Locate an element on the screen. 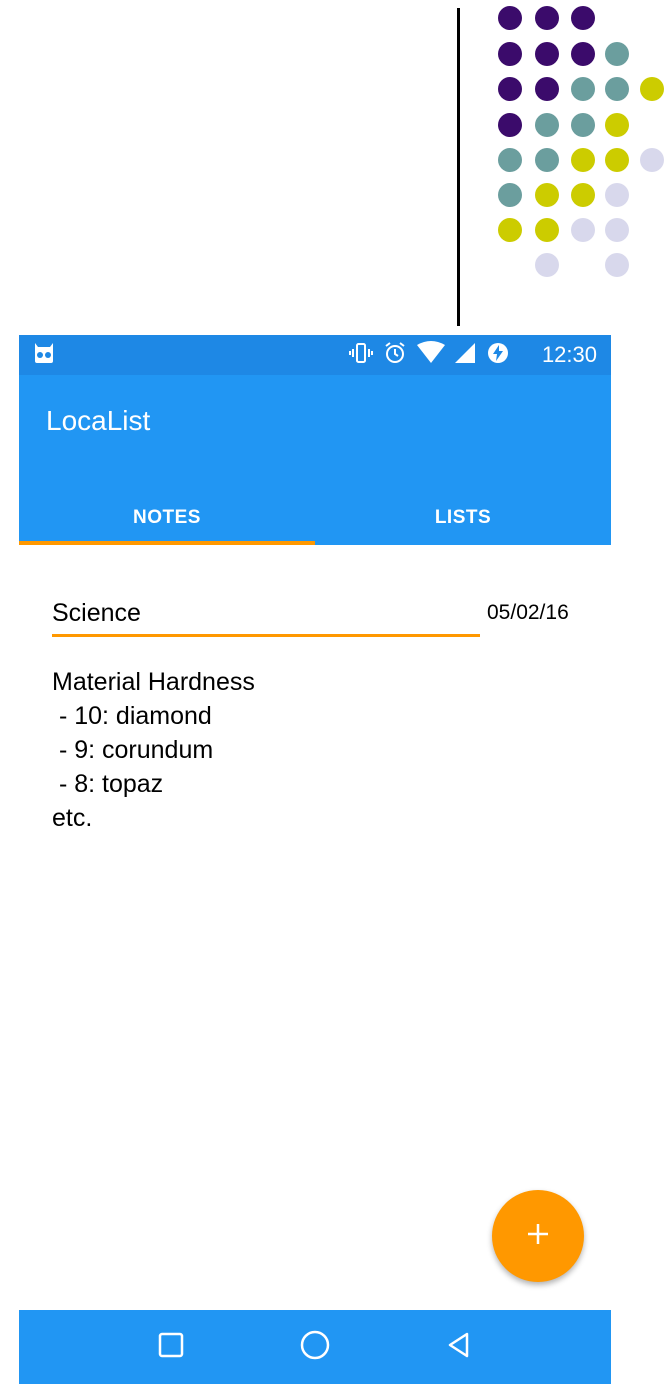 The height and width of the screenshot is (1384, 670). status-bar: 12:30 is located at coordinates (315, 355).